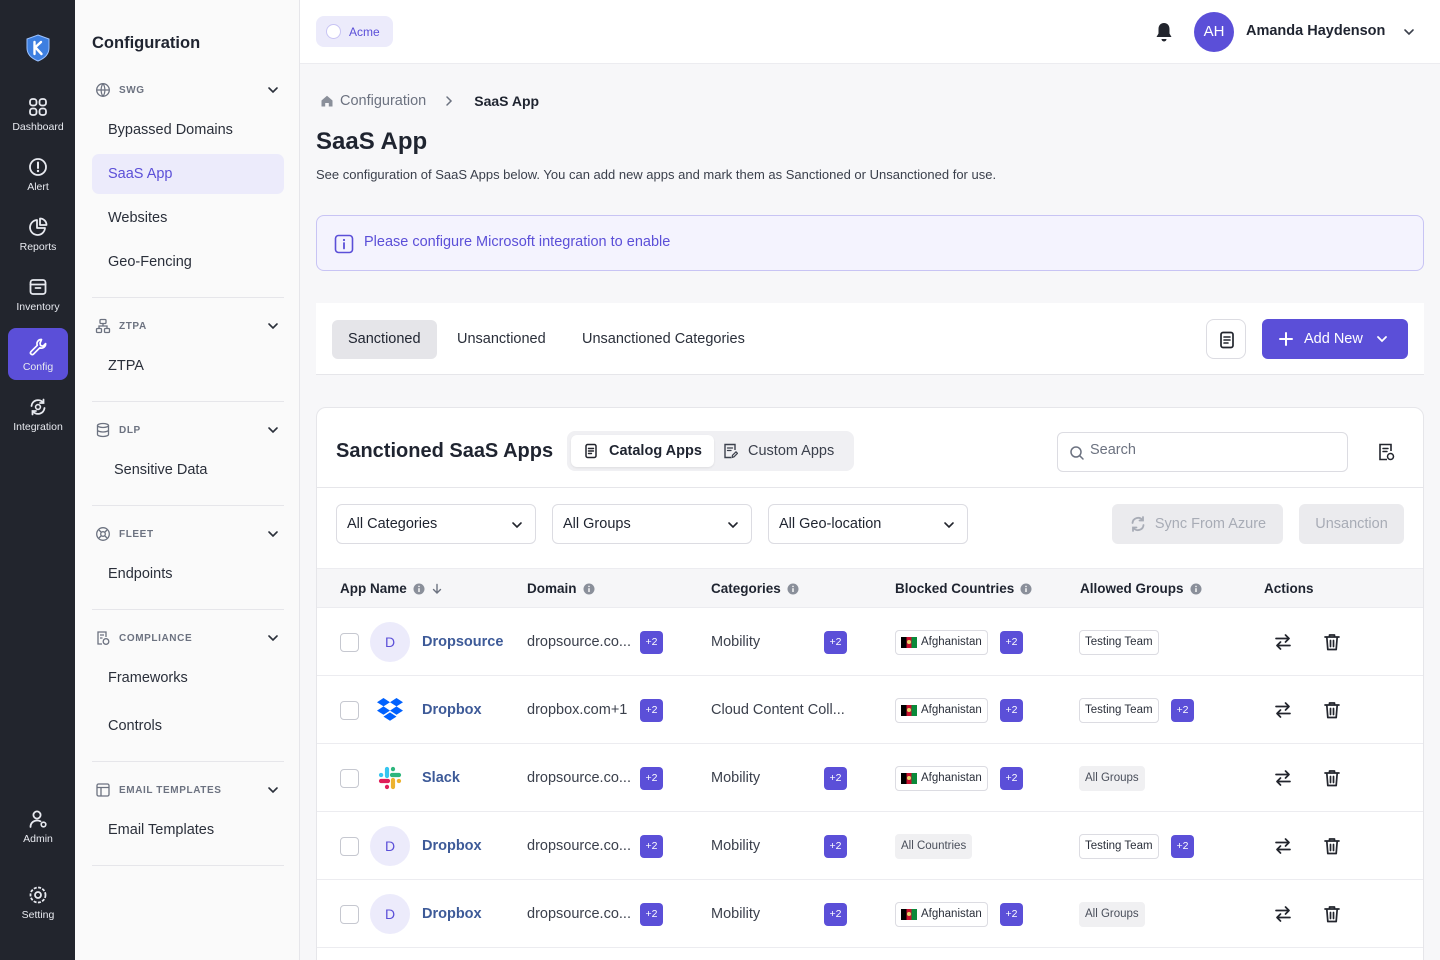 This screenshot has width=1440, height=960. Describe the element at coordinates (188, 470) in the screenshot. I see `sidebar-item-sensitive-data: Sensitive Data` at that location.